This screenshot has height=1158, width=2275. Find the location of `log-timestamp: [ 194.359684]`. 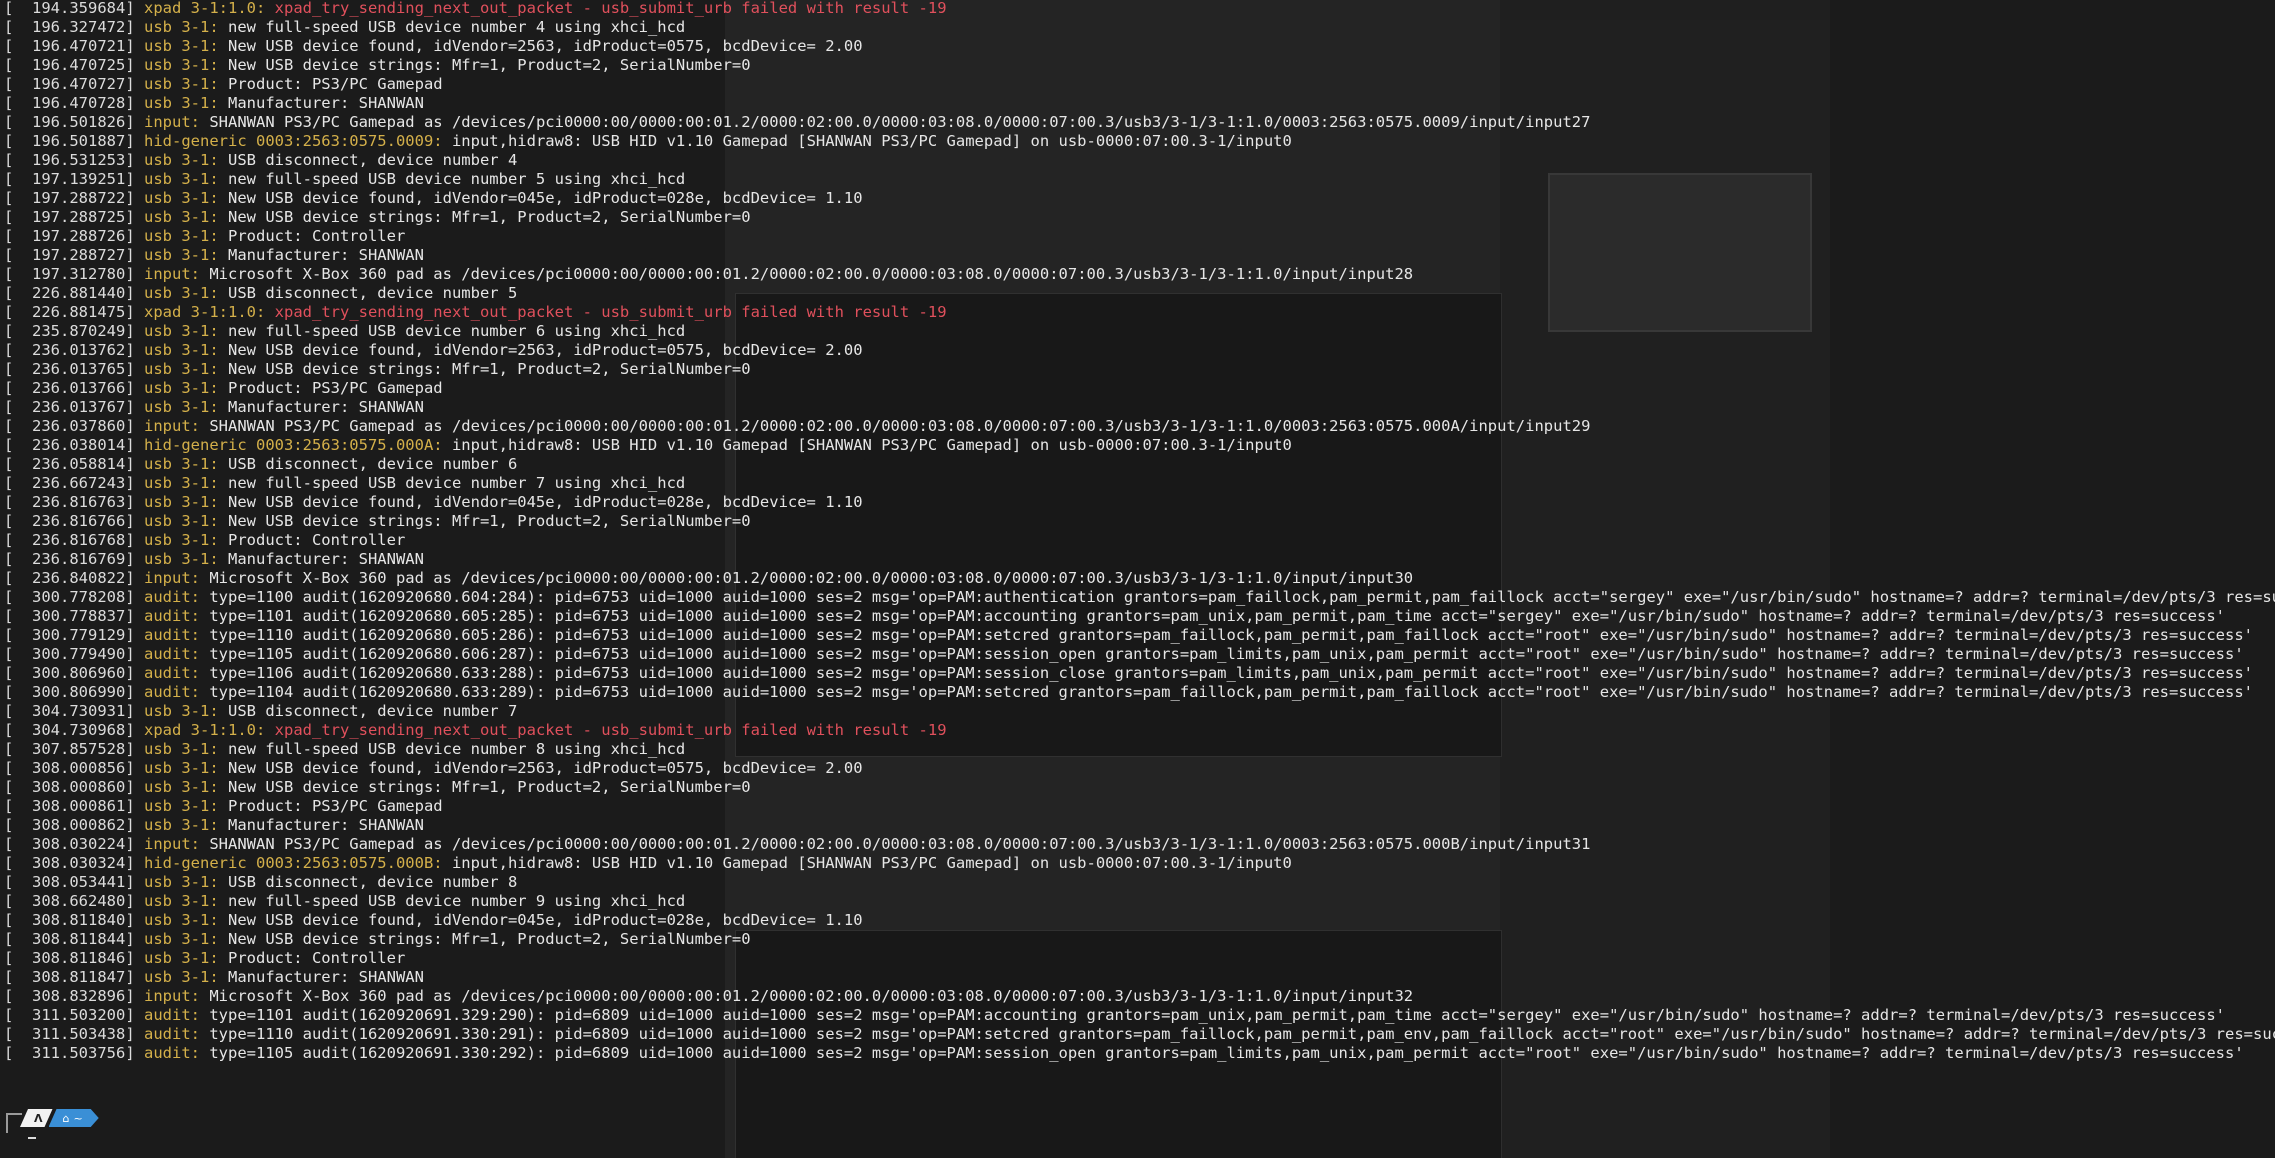

log-timestamp: [ 194.359684] is located at coordinates (69, 8).